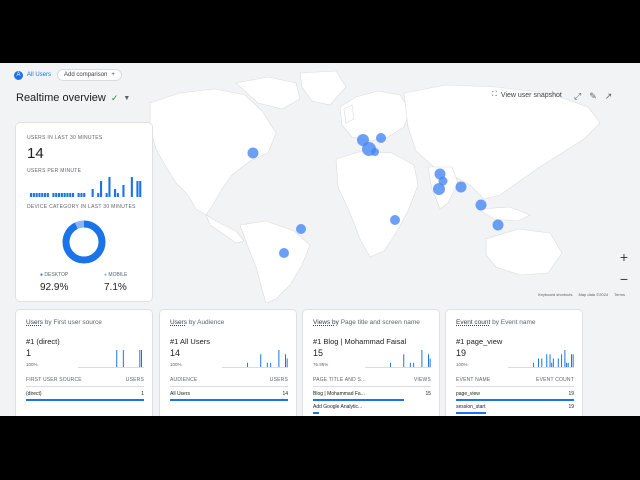  I want to click on row-value: 1, so click(142, 394).